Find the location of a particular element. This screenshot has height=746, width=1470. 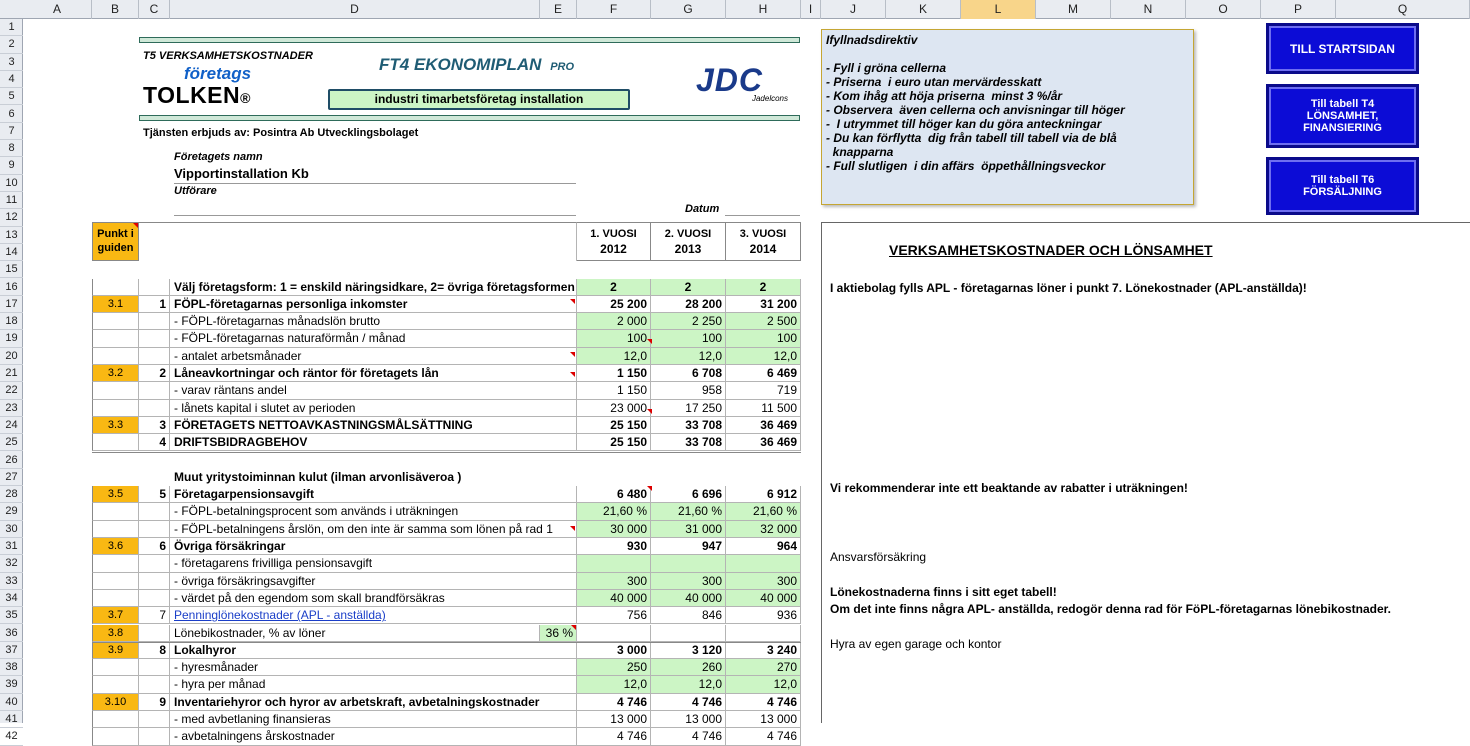

input-cell: 270 is located at coordinates (763, 668).